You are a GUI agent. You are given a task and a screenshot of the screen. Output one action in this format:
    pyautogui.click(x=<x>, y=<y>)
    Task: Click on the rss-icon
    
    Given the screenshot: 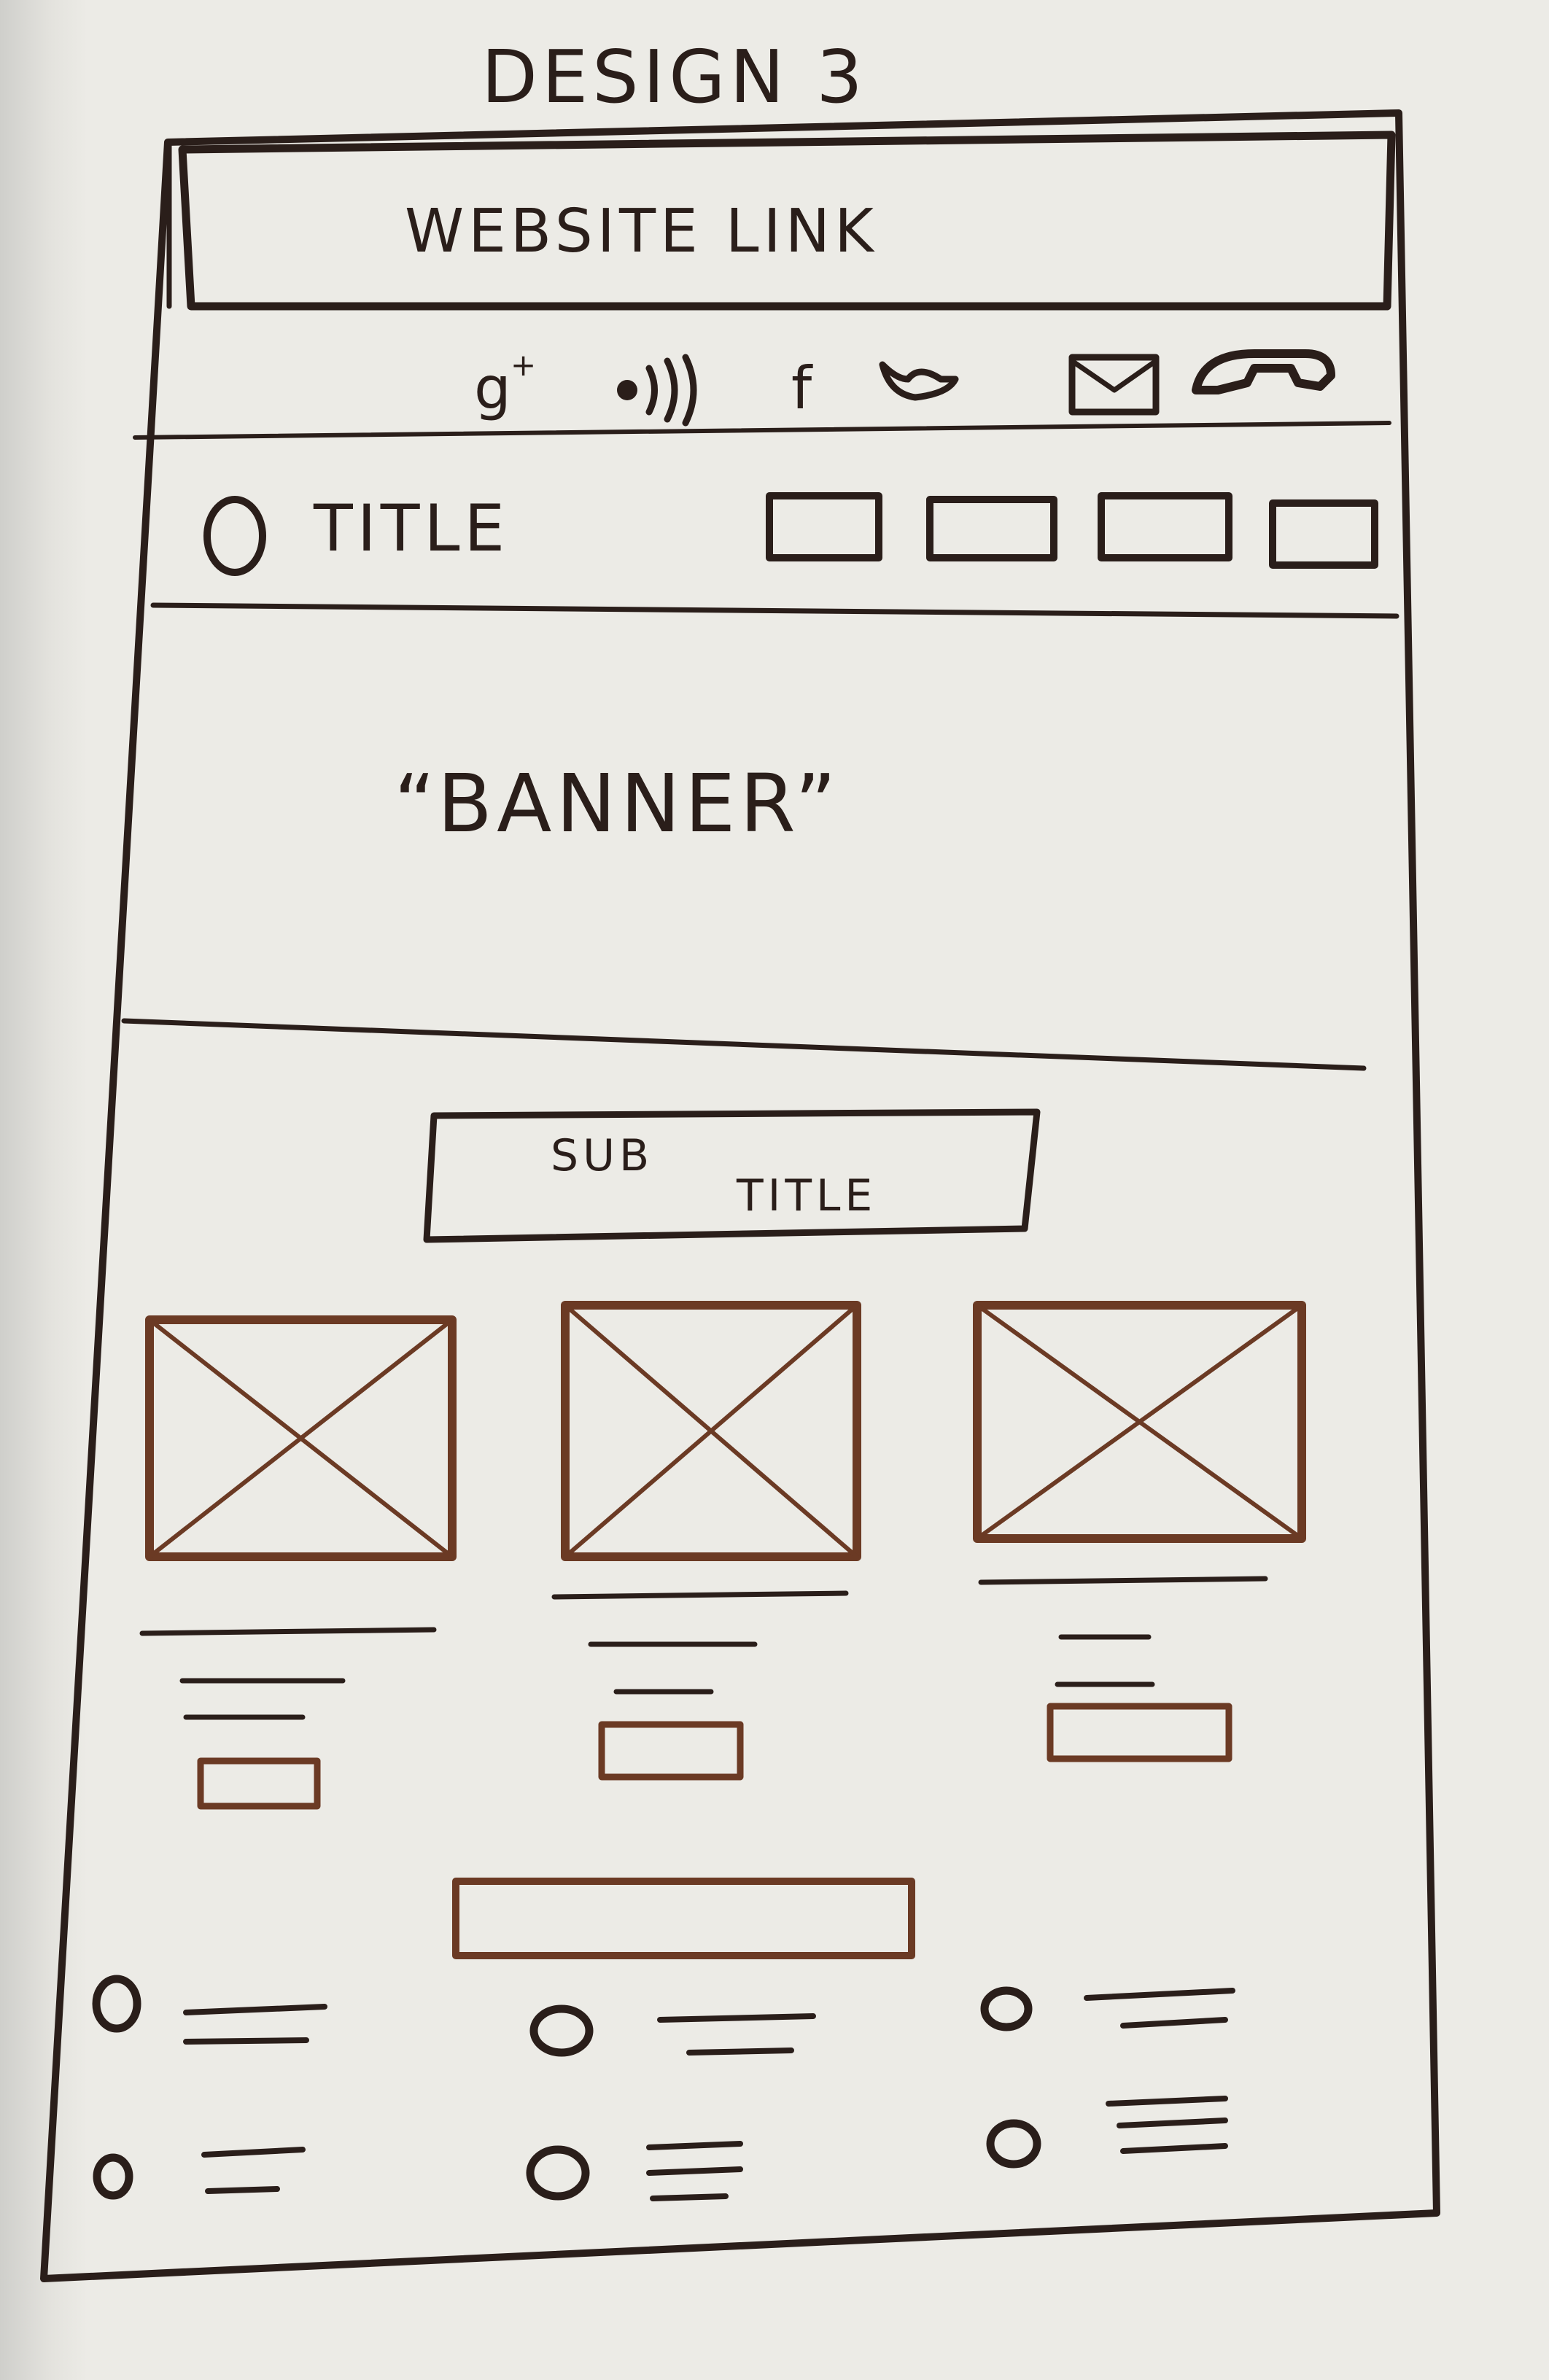 What is the action you would take?
    pyautogui.click(x=657, y=390)
    